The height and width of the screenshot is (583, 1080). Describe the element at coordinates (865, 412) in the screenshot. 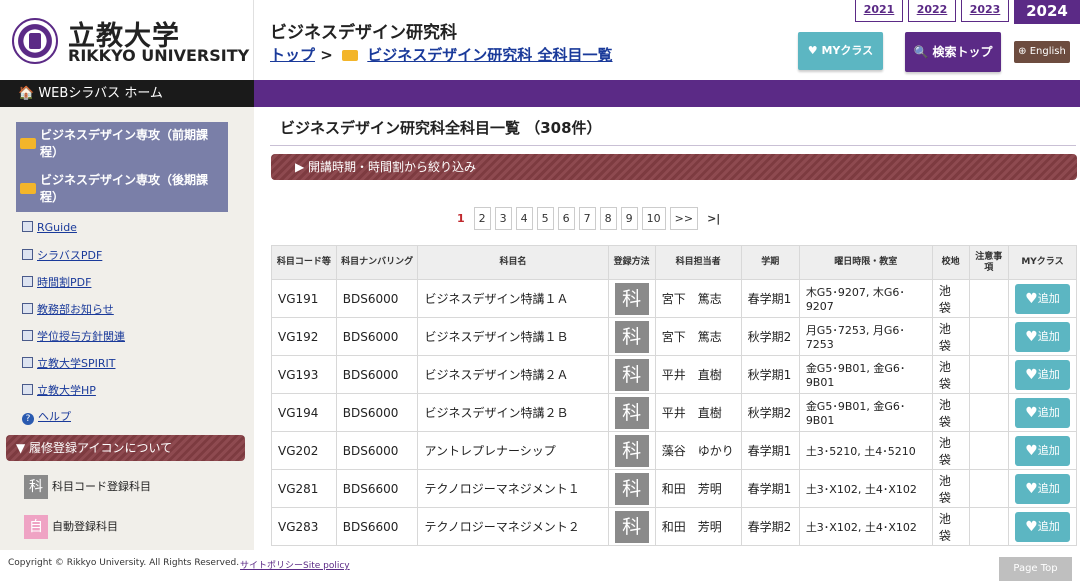

I see `course-schedule: 金G5･9B01, 金G6･9B01` at that location.